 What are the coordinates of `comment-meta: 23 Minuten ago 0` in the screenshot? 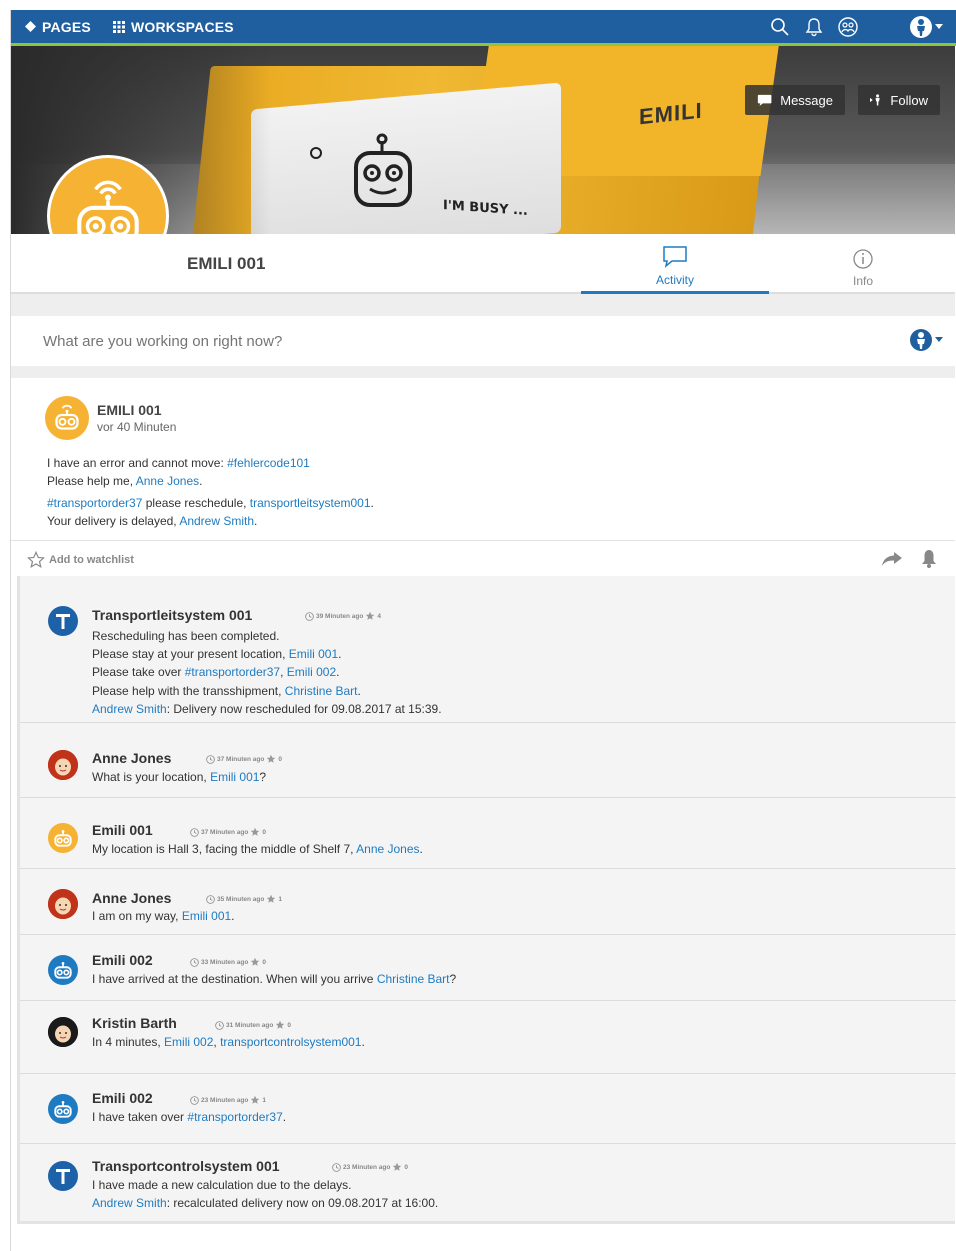 It's located at (370, 1167).